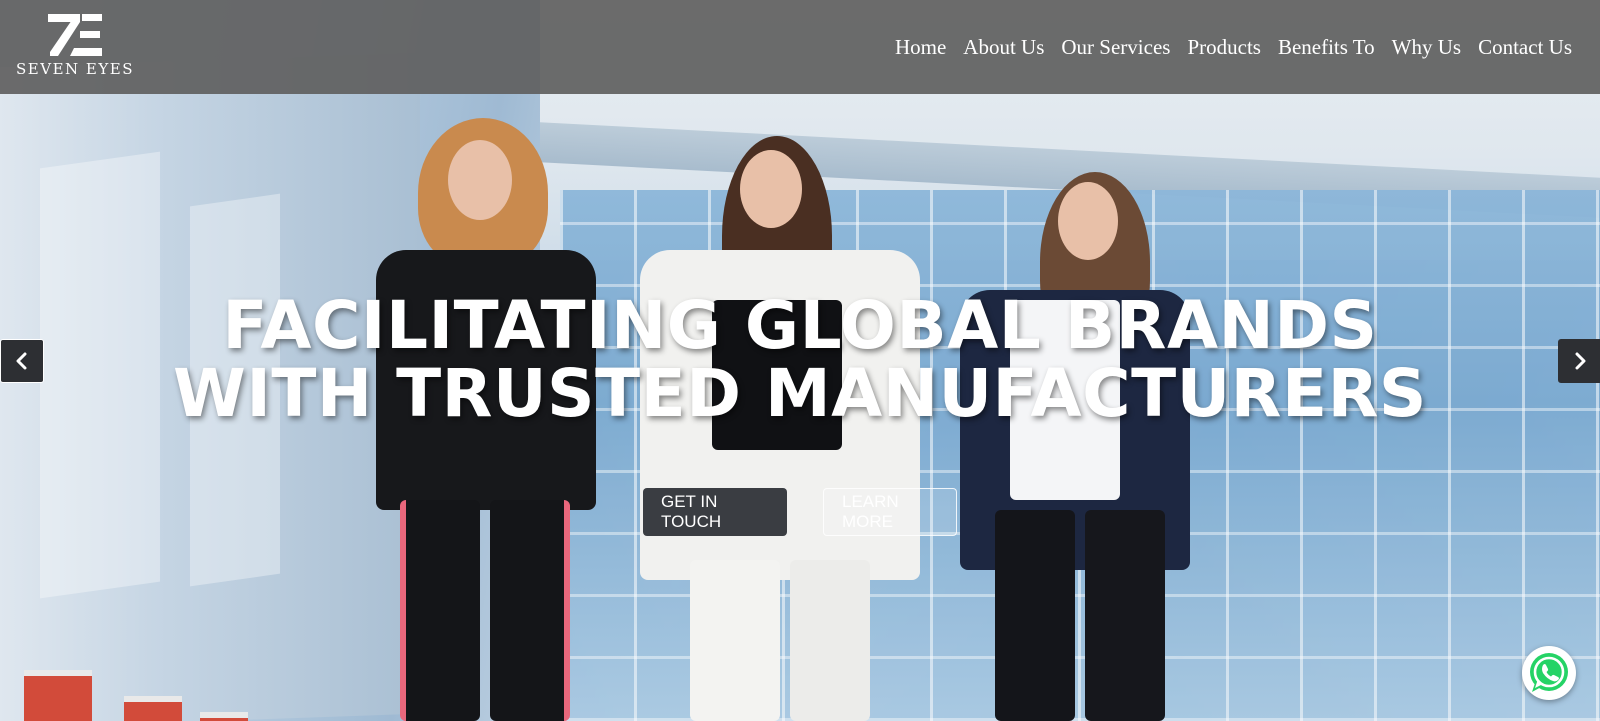 This screenshot has height=721, width=1600. Describe the element at coordinates (800, 325) in the screenshot. I see `hero-title-line-1: FACILITATING GLOBAL BRANDS` at that location.